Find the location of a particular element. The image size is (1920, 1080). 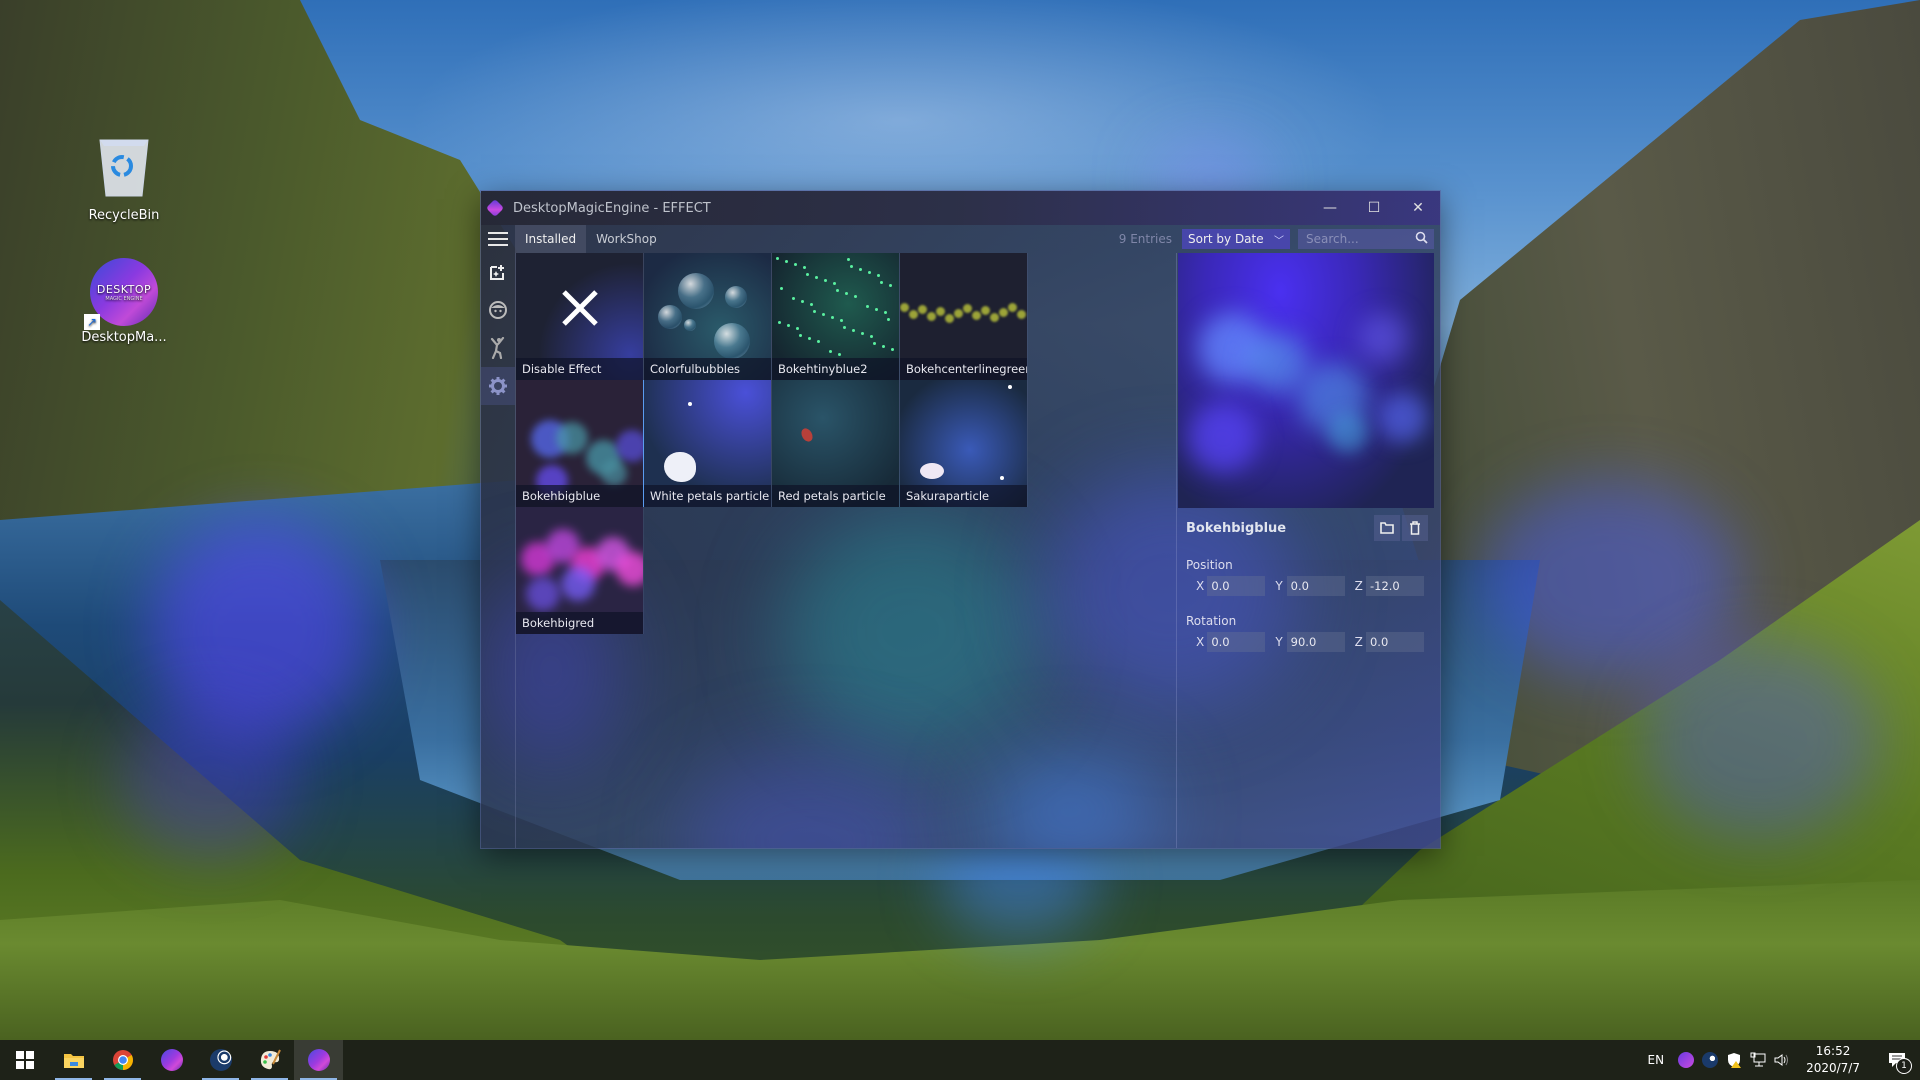

clock-date: 2020/7/7 is located at coordinates (1833, 1068).